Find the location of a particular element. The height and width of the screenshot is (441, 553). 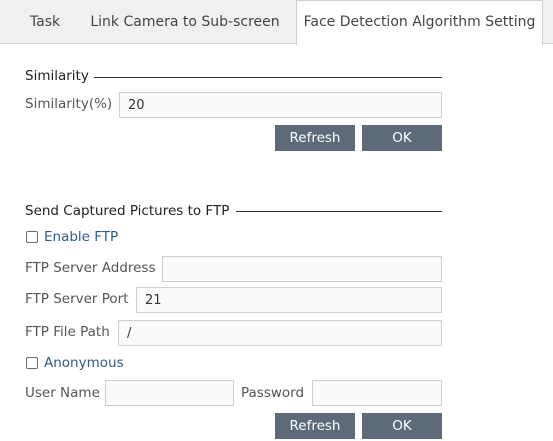

tab-link-camera: Link Camera to Sub-screen is located at coordinates (185, 22).